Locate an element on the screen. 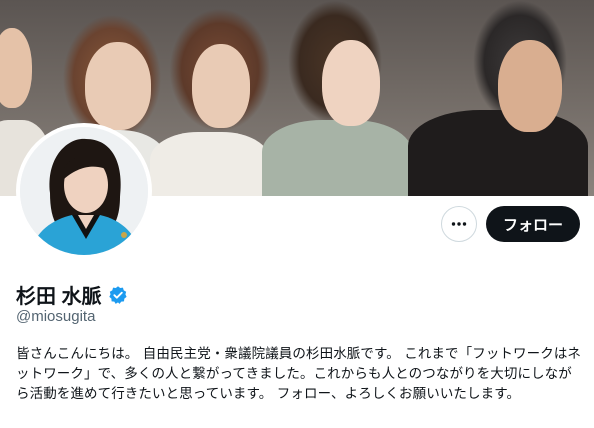  more-horizontal-icon is located at coordinates (459, 224).